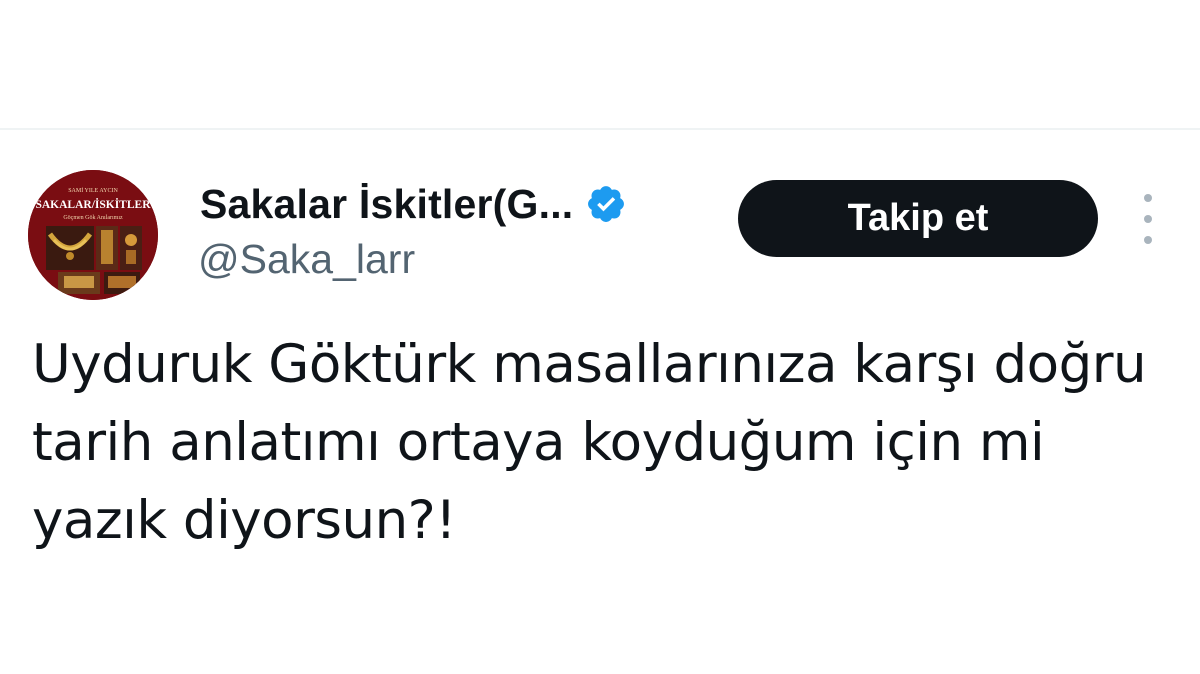 This screenshot has width=1200, height=674. I want to click on avatar-caption-main: SAKALAR/İSKİTLER, so click(93, 204).